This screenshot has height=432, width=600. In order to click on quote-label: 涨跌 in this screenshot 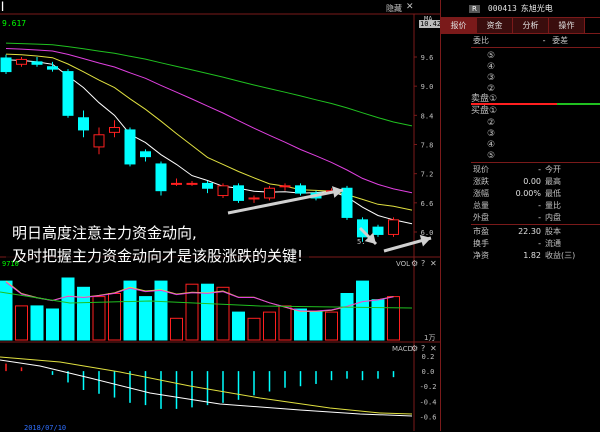, I will do `click(481, 181)`.